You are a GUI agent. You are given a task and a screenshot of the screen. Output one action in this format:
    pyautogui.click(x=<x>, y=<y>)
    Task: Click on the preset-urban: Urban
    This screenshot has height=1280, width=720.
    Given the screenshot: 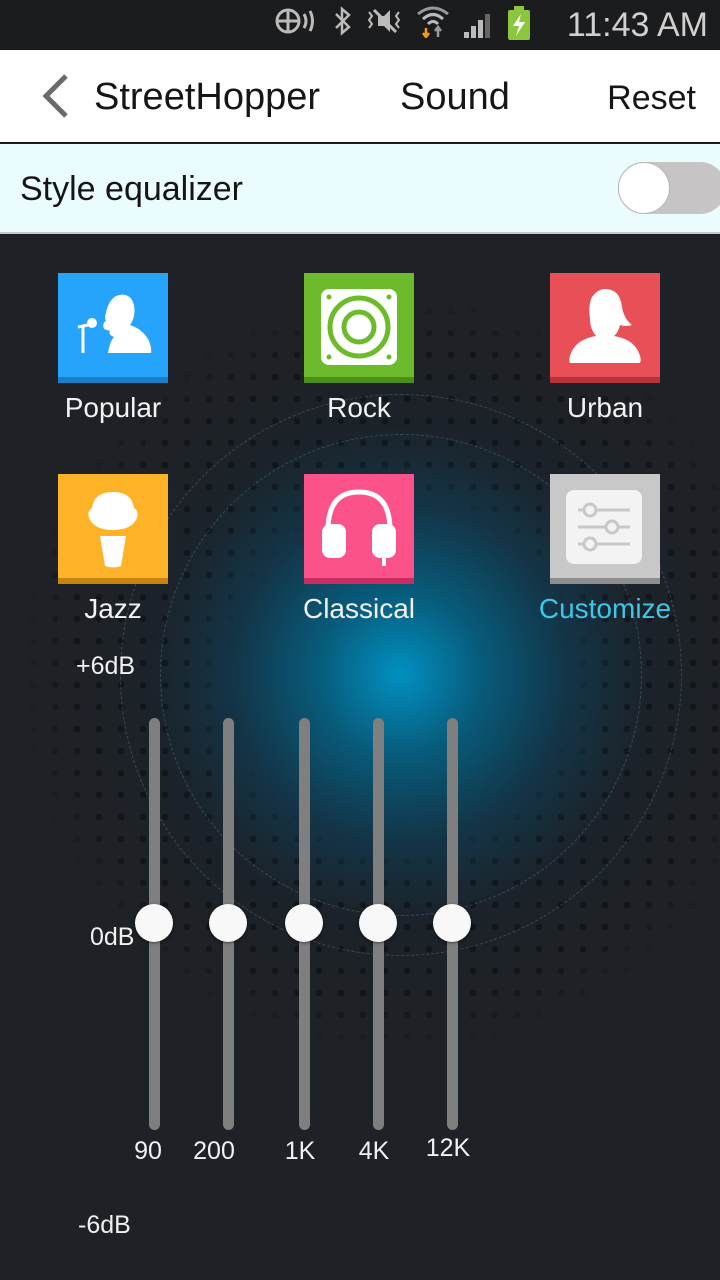 What is the action you would take?
    pyautogui.click(x=605, y=349)
    